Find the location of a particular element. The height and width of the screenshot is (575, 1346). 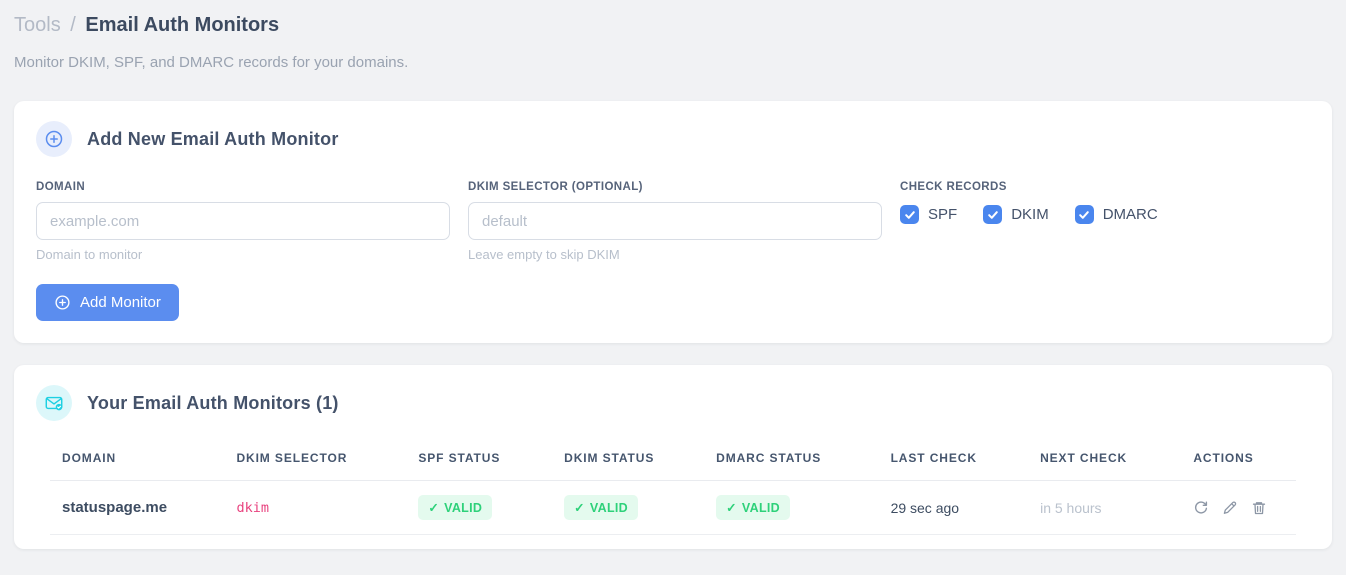

domain-field-label: DOMAIN is located at coordinates (61, 187).